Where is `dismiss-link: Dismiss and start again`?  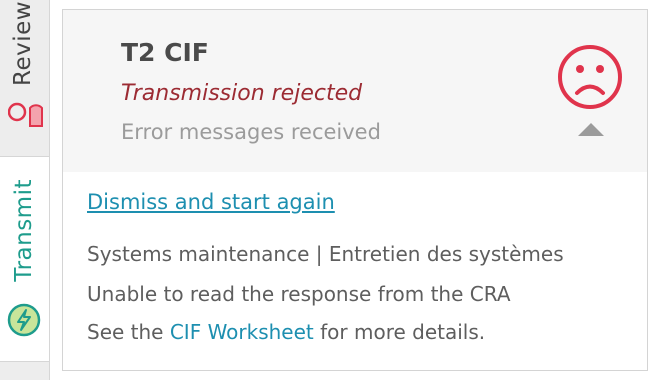
dismiss-link: Dismiss and start again is located at coordinates (211, 202).